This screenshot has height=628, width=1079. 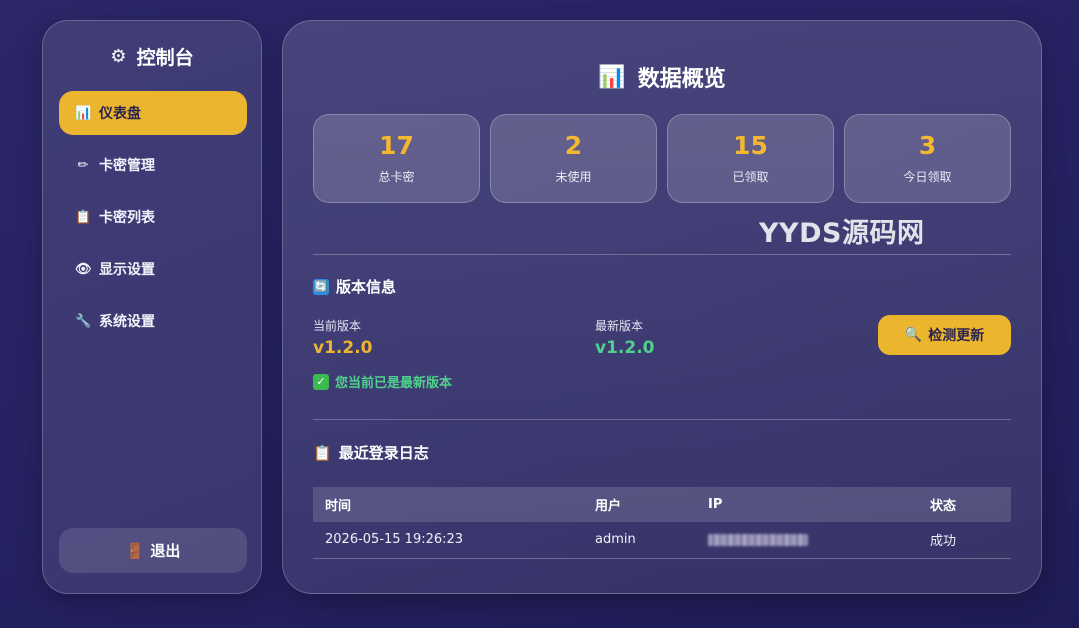 What do you see at coordinates (83, 321) in the screenshot?
I see `wrench-icon: 🔧` at bounding box center [83, 321].